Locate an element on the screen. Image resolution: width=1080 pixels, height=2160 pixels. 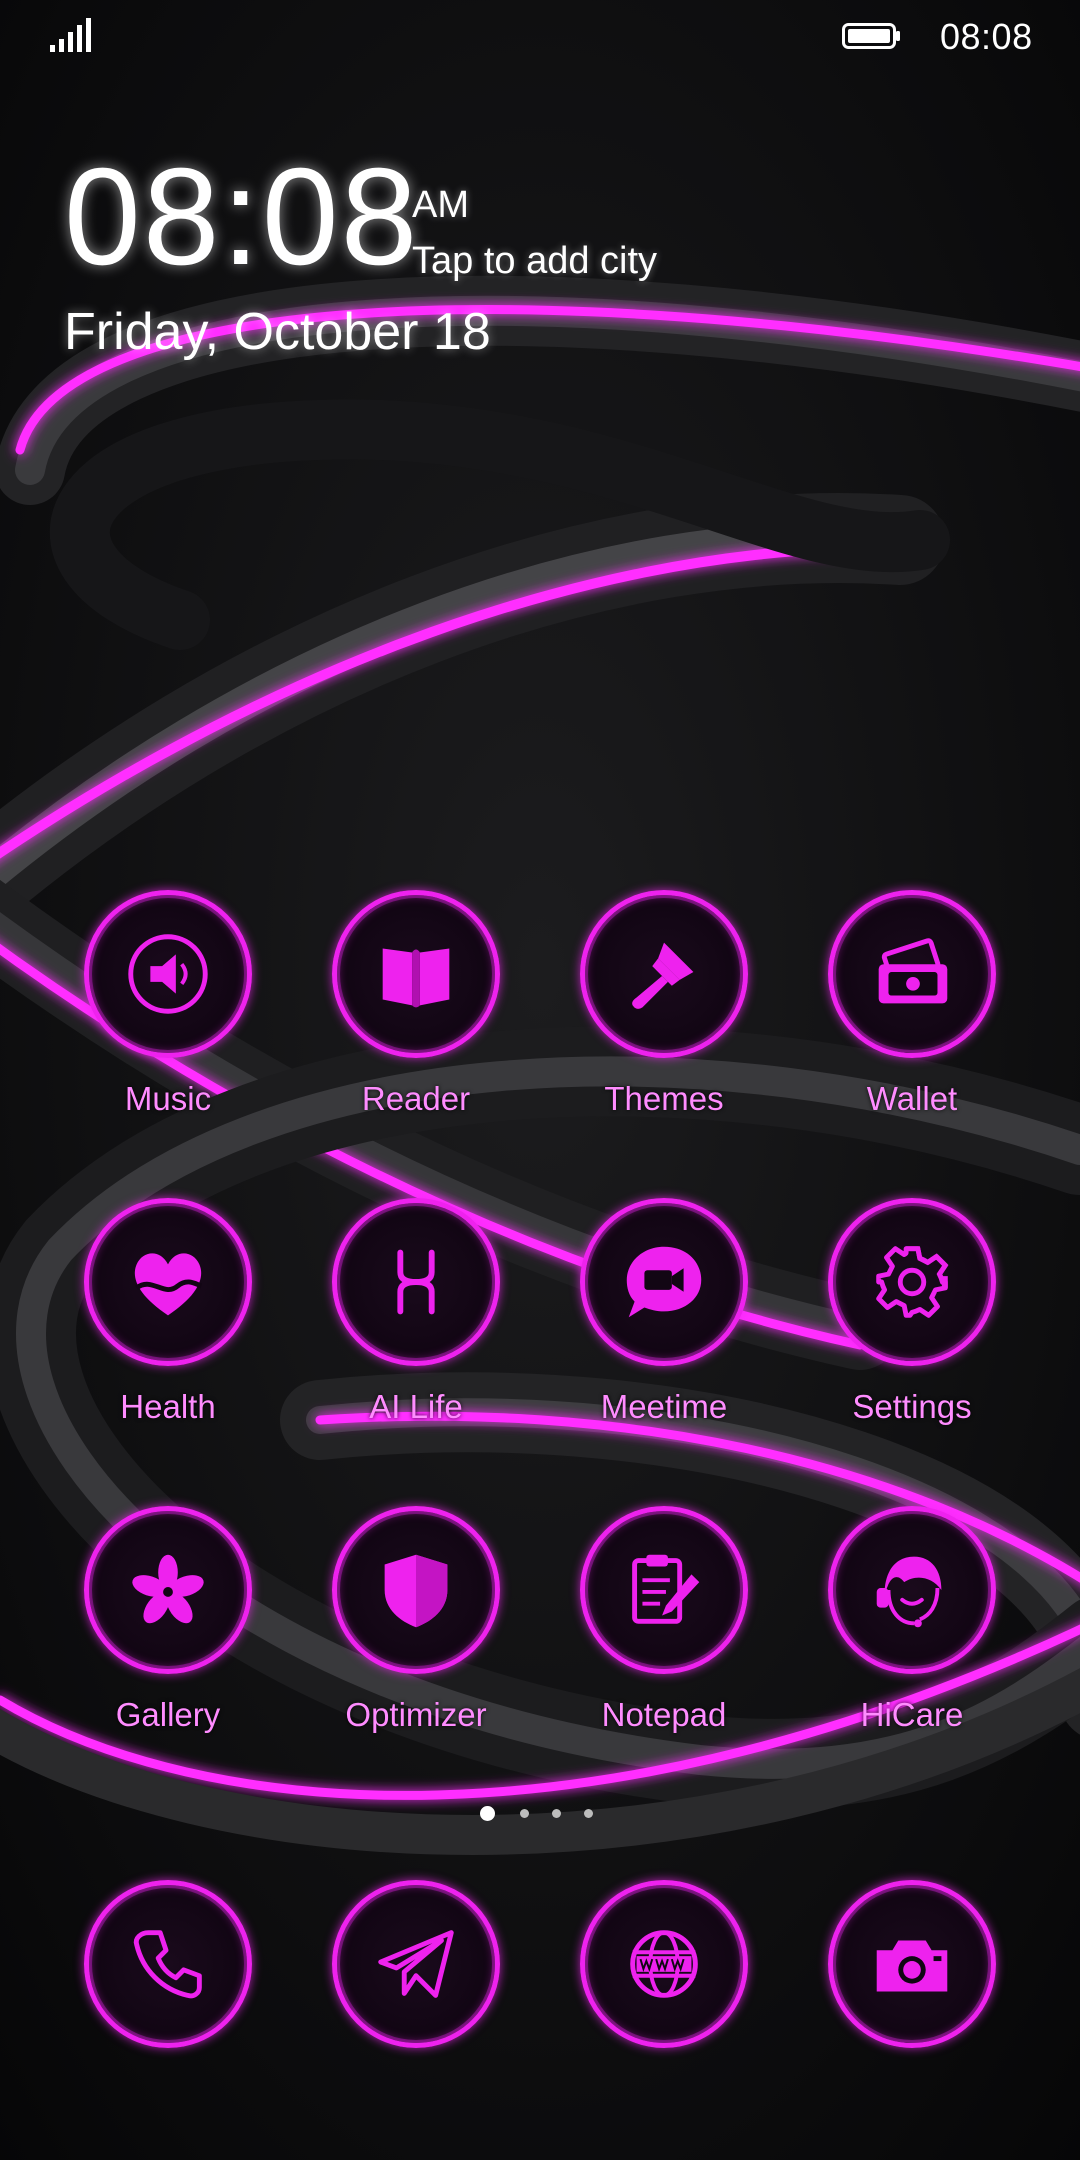
app-health: Health is located at coordinates (168, 1333).